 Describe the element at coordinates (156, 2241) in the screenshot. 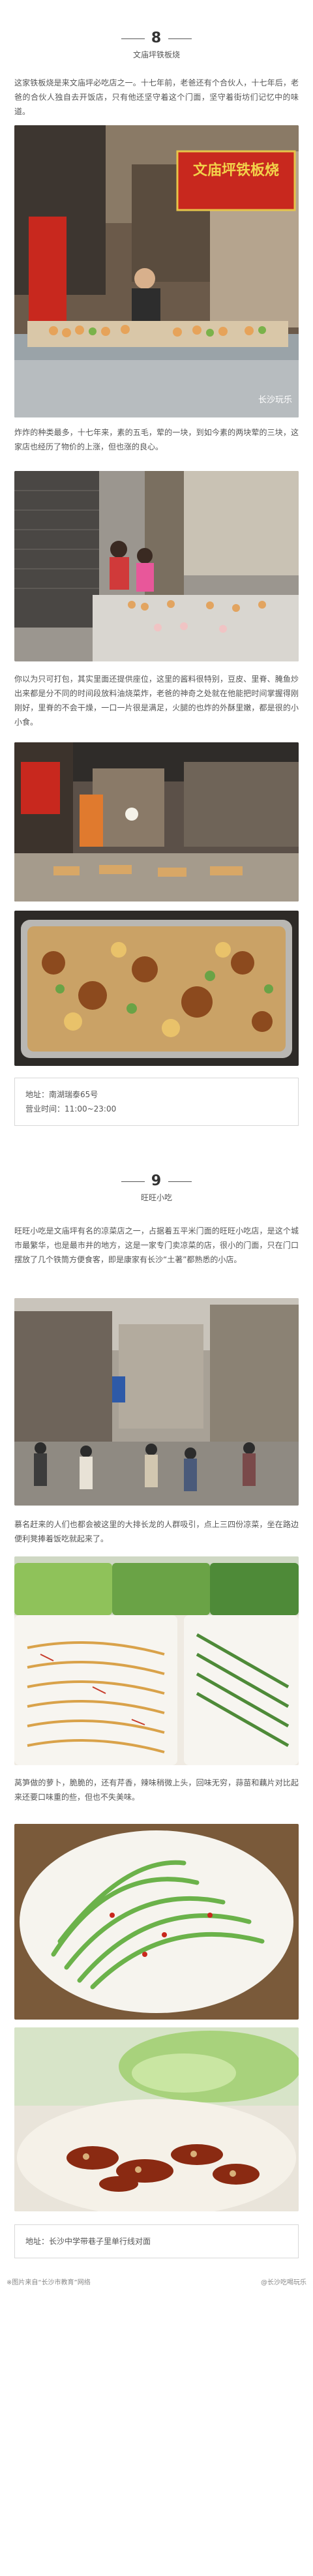

I see `section-9-info-box: 地址：长沙中学带巷子里单行线对面` at that location.